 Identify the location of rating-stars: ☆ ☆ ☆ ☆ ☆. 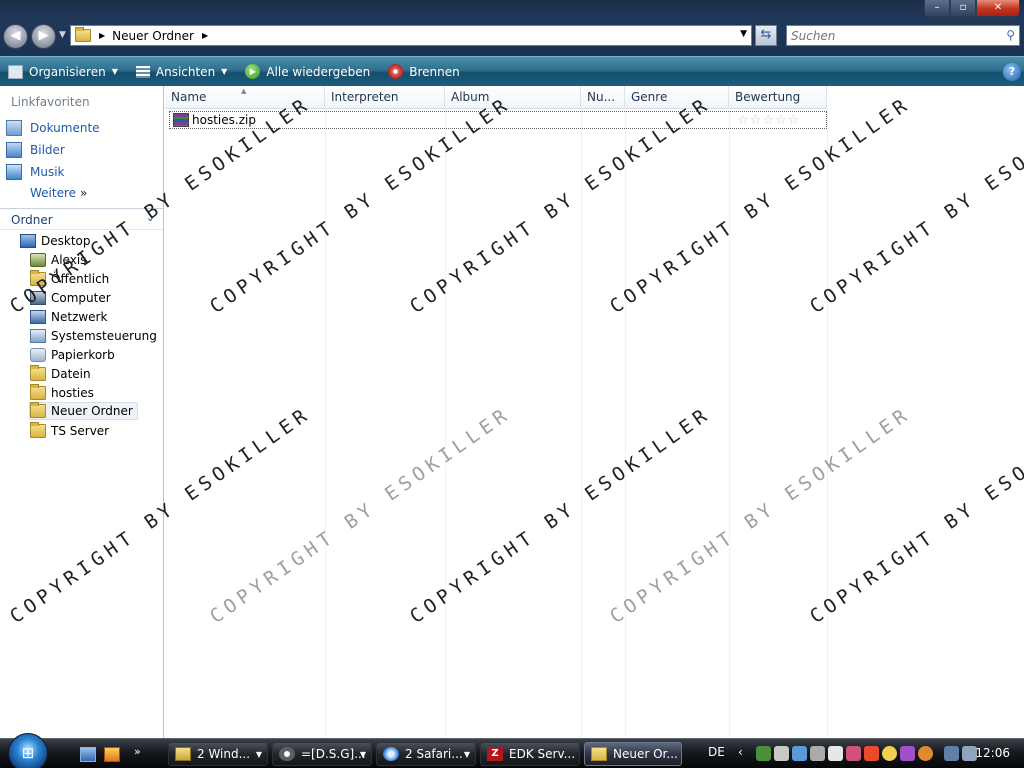
(768, 120).